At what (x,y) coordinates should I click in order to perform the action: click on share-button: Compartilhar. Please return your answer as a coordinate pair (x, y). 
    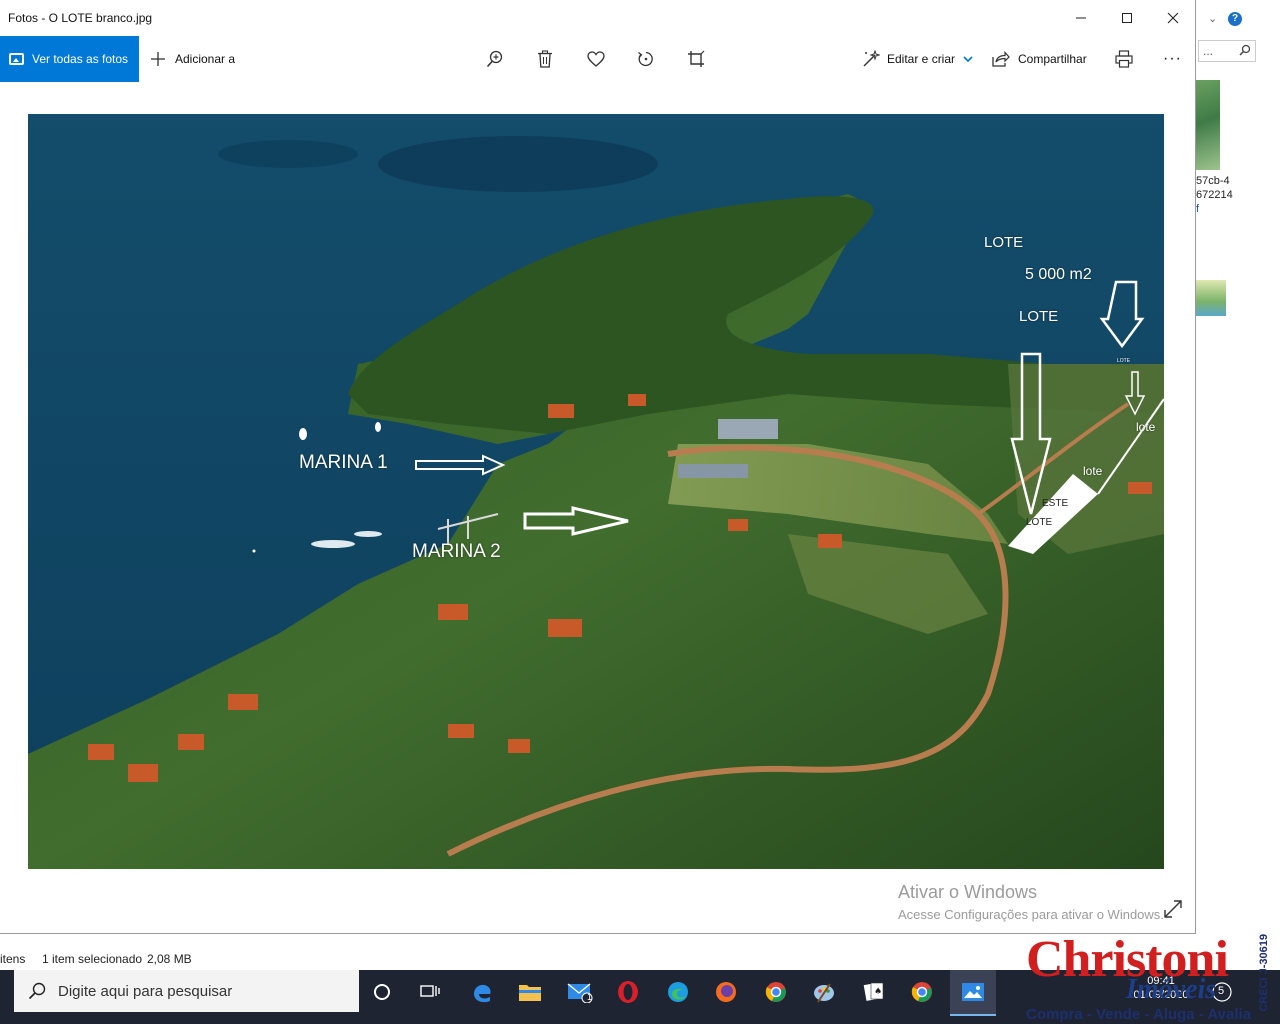
    Looking at the image, I should click on (1039, 59).